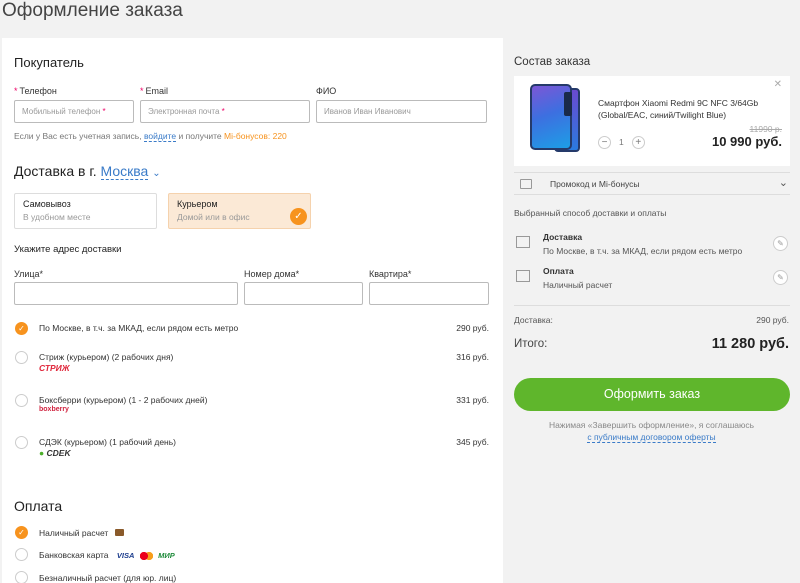  Describe the element at coordinates (87, 171) in the screenshot. I see `delivery-title: Доставка в г. Москва ⌄` at that location.